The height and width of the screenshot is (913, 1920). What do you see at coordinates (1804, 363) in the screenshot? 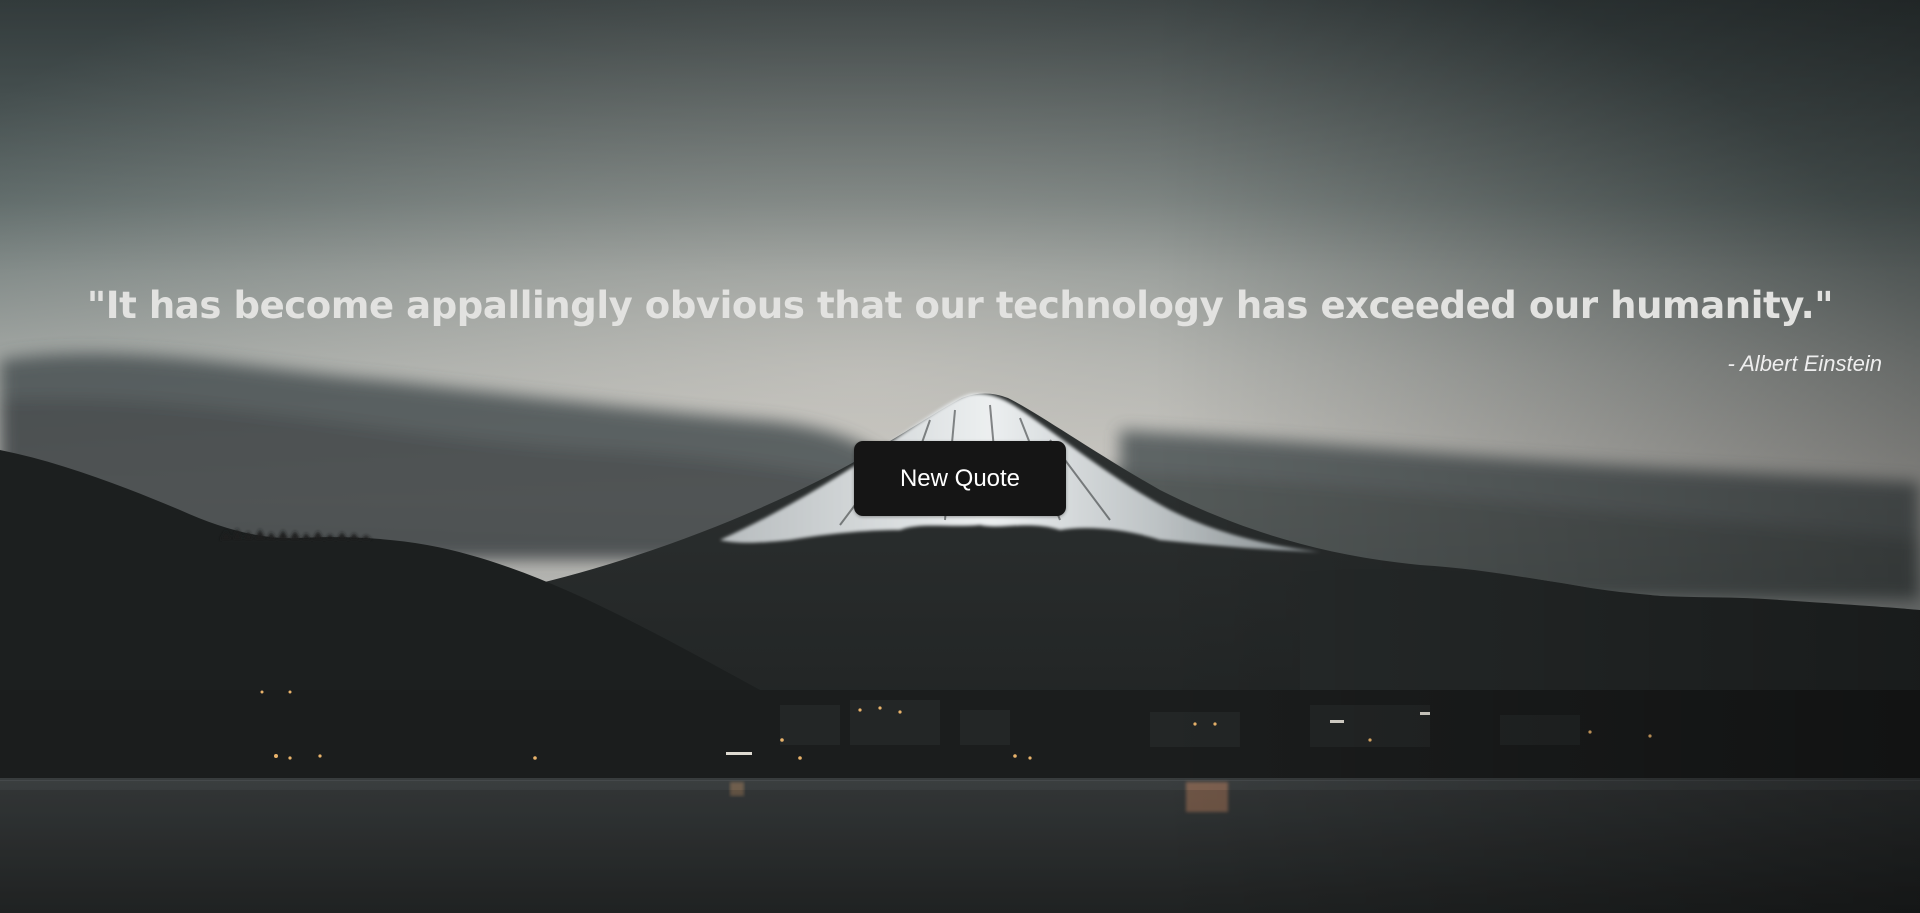
I see `quote-author: - Albert Einstein` at bounding box center [1804, 363].